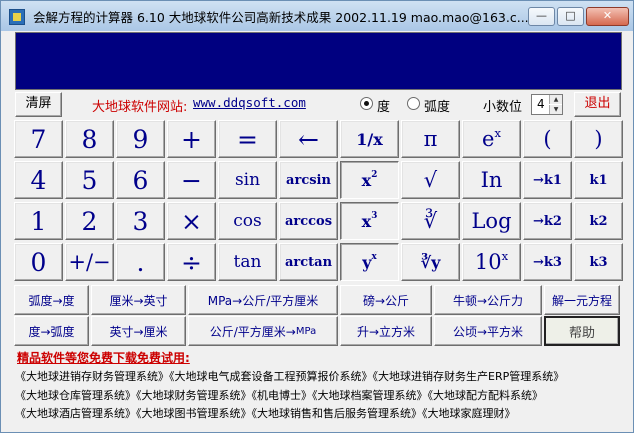  I want to click on key-square: x2, so click(369, 180).